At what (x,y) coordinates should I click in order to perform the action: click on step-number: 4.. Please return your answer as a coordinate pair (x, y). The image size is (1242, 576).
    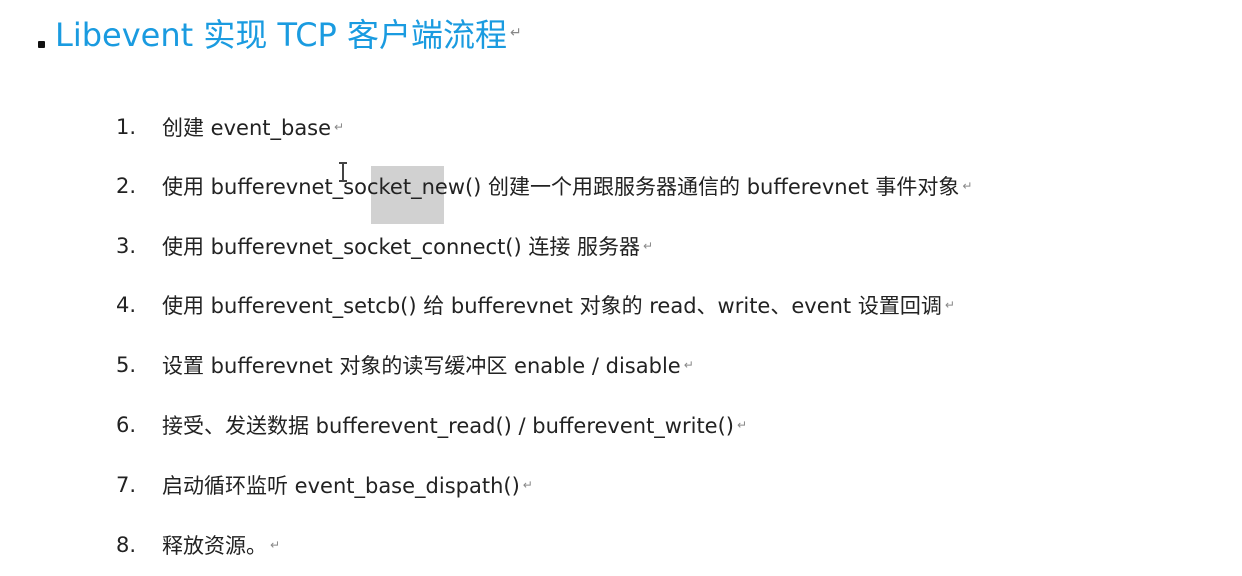
    Looking at the image, I should click on (126, 305).